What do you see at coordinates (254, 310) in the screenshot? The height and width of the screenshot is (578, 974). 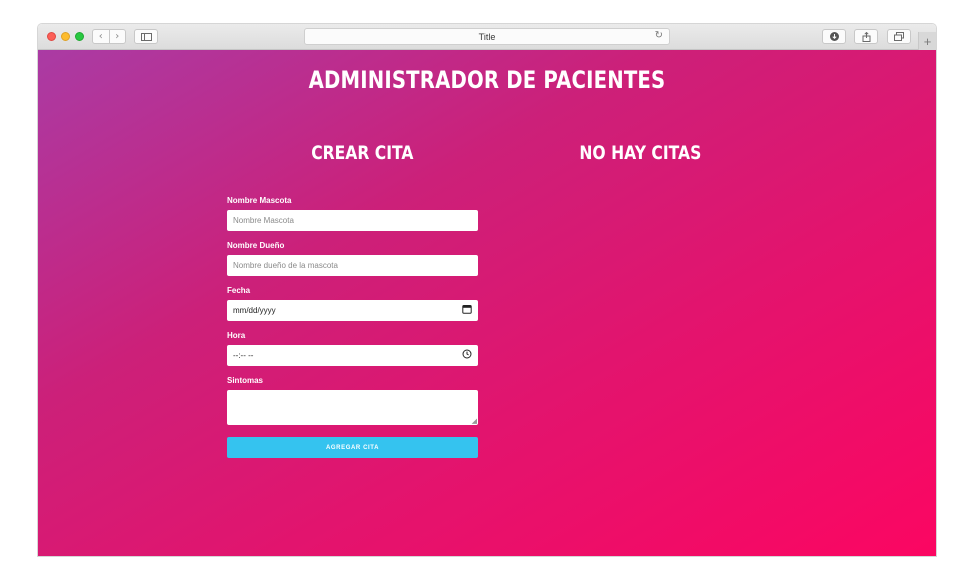 I see `date-value: mm/dd/yyyy` at bounding box center [254, 310].